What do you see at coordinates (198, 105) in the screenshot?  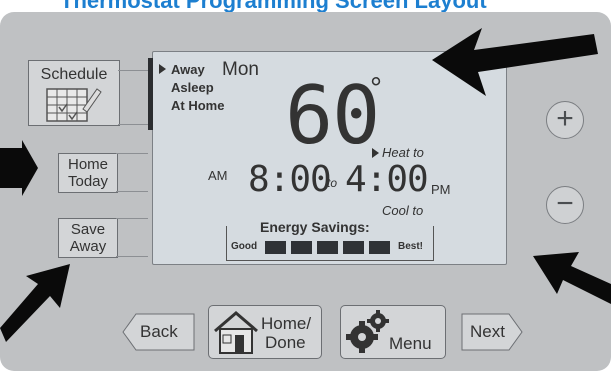 I see `mode-at-home: At Home` at bounding box center [198, 105].